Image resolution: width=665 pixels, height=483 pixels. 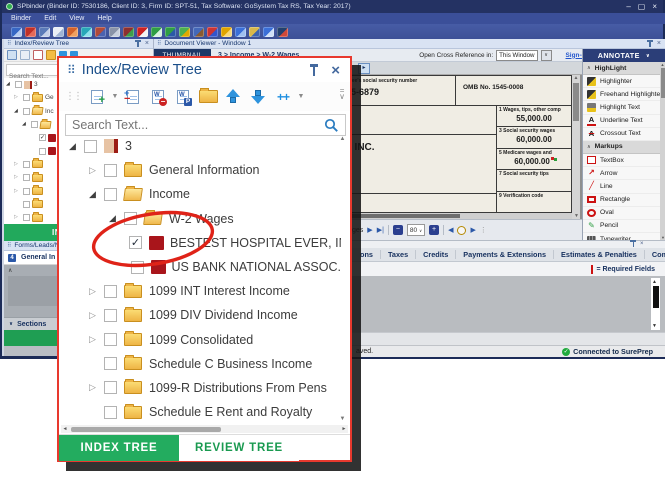 What do you see at coordinates (399, 254) in the screenshot?
I see `bottom-tab: Taxes` at bounding box center [399, 254].